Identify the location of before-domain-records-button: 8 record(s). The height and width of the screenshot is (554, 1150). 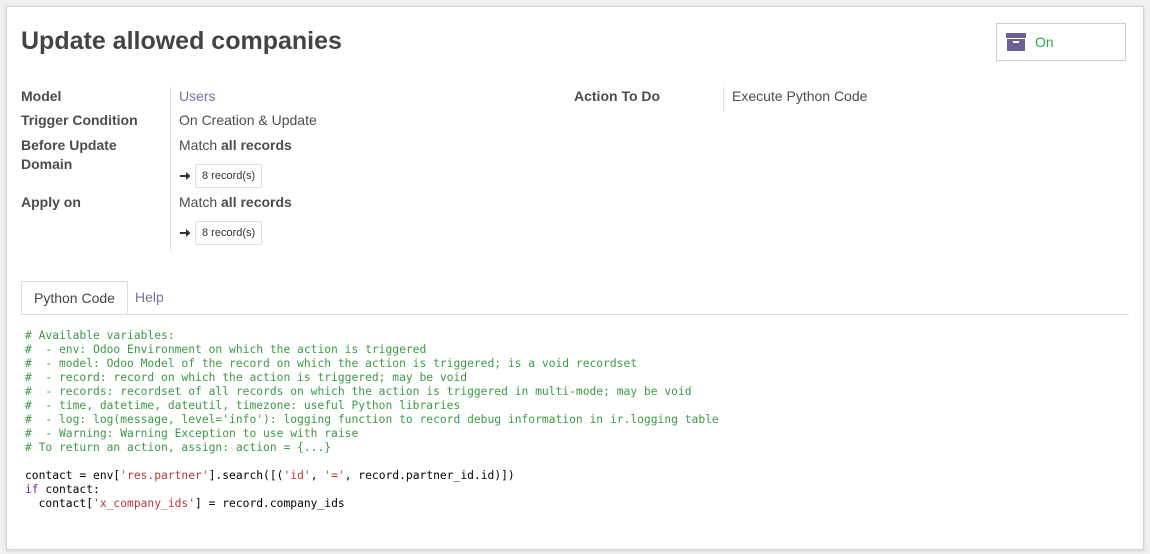
(229, 176).